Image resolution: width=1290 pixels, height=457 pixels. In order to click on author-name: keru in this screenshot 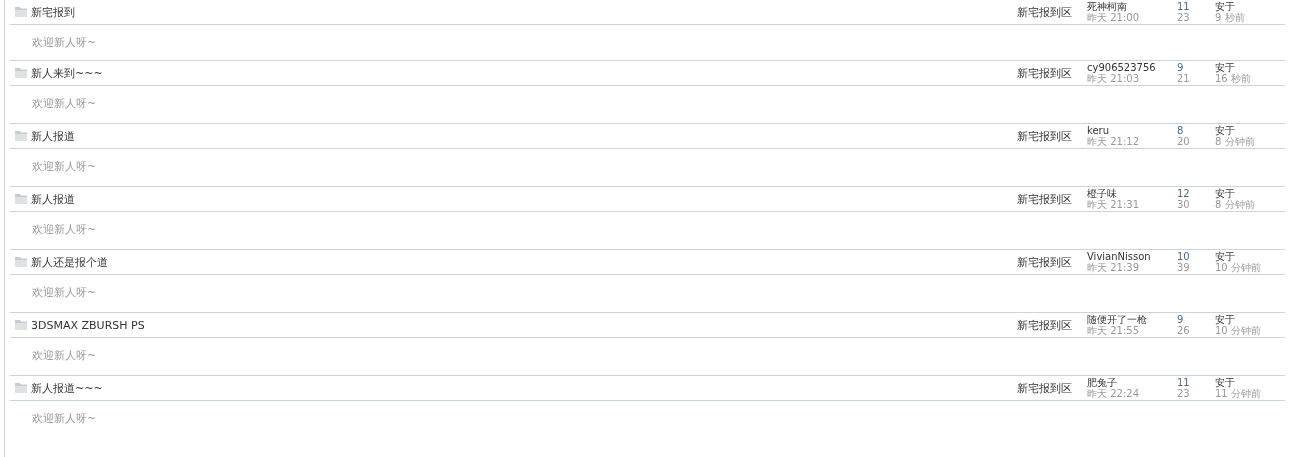, I will do `click(1132, 130)`.